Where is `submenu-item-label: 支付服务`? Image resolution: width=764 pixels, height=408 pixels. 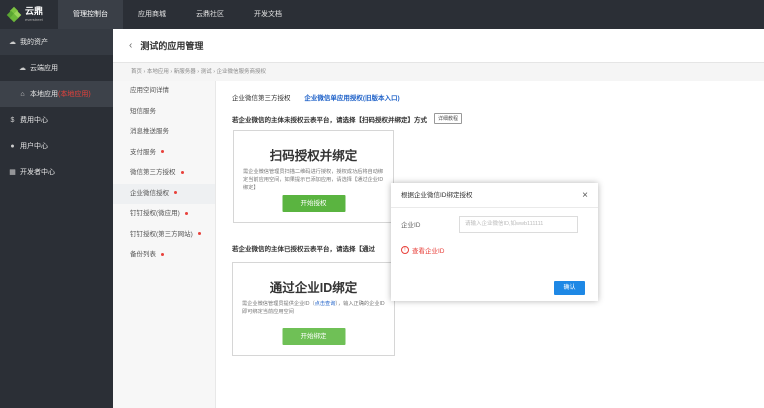 submenu-item-label: 支付服务 is located at coordinates (143, 152).